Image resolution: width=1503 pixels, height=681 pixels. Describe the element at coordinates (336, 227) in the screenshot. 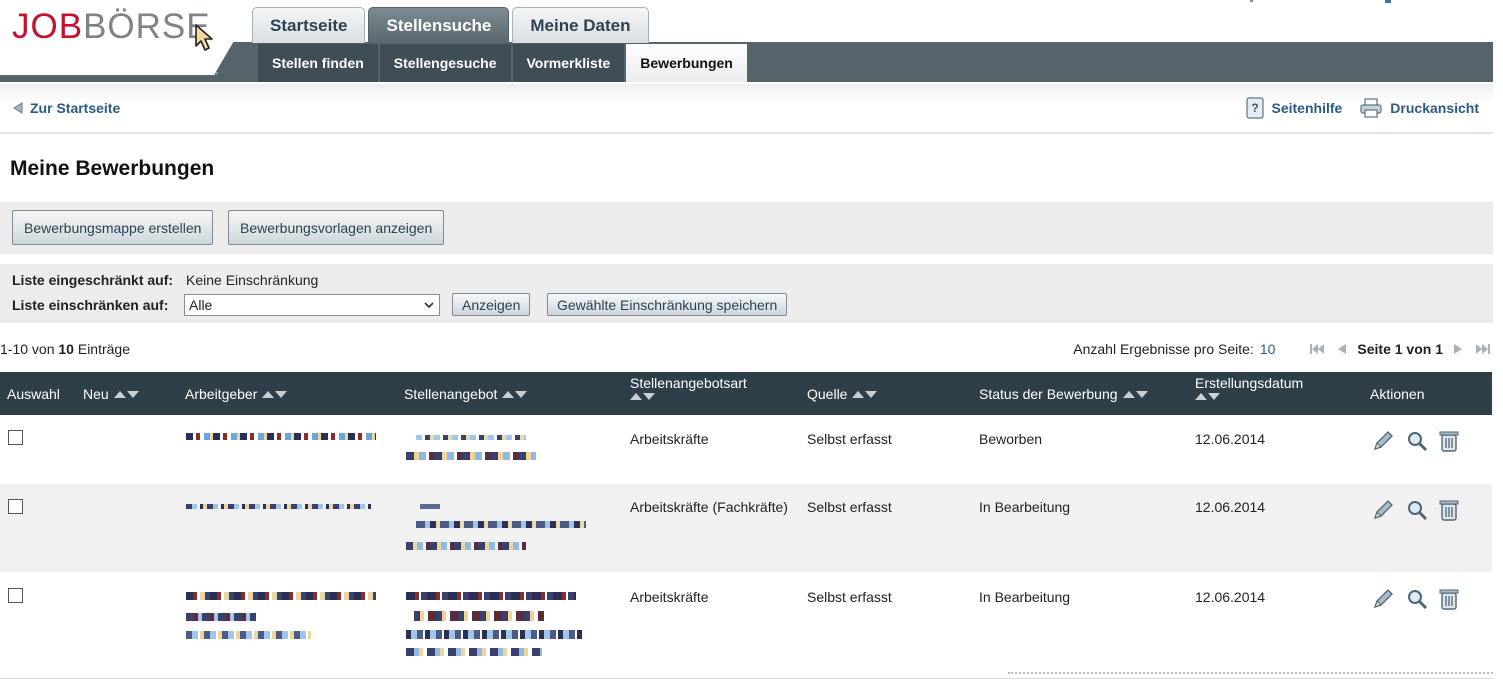

I see `show-application-templates-button: Bewerbungsvorlagen anzeigen` at that location.